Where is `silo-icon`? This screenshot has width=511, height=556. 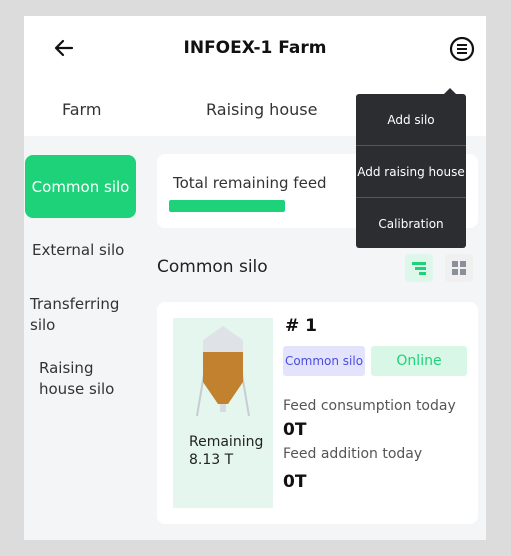 silo-icon is located at coordinates (223, 371).